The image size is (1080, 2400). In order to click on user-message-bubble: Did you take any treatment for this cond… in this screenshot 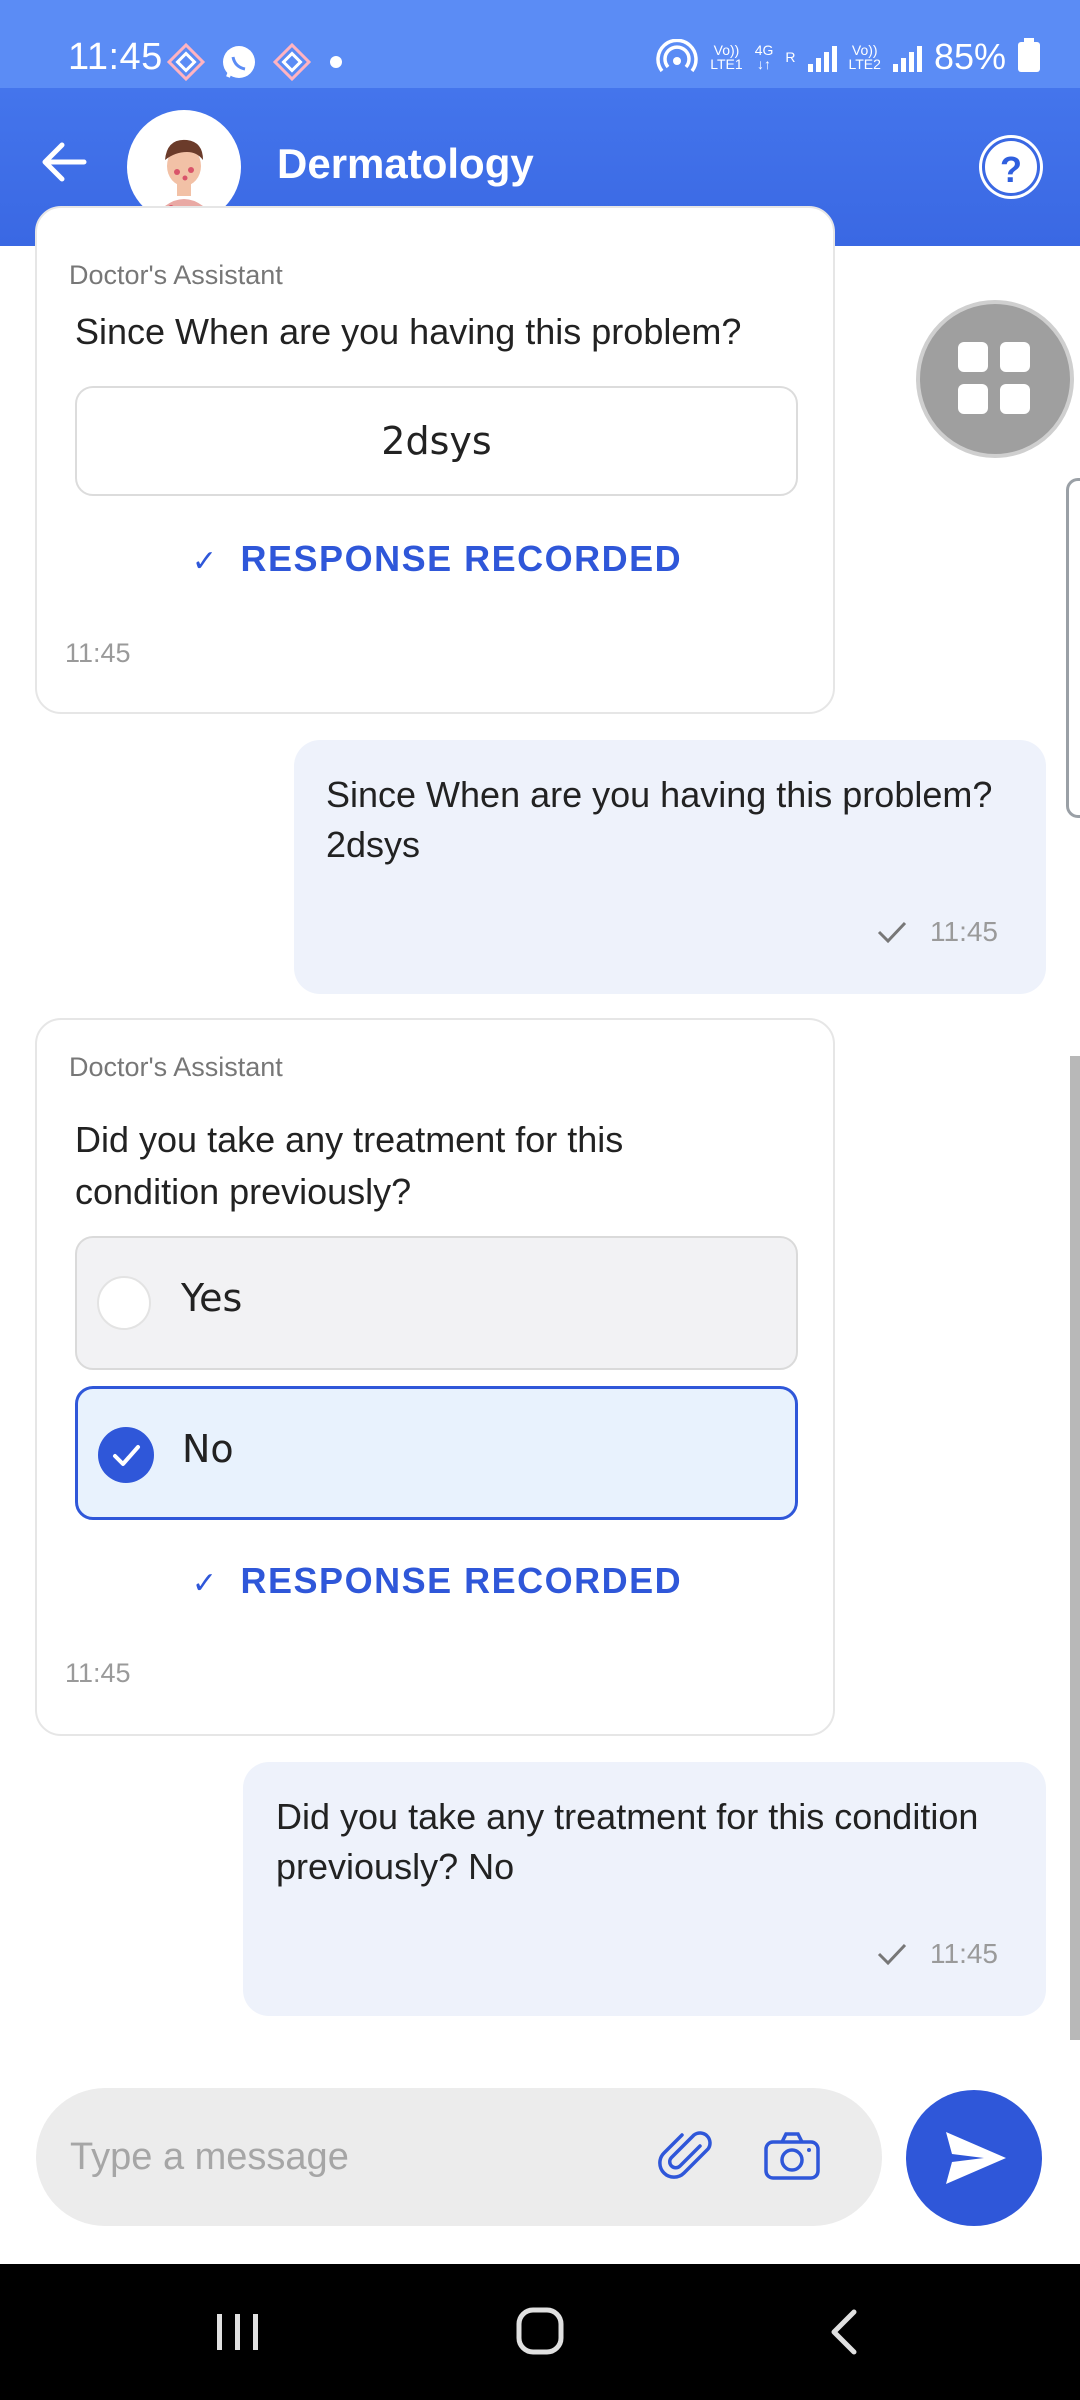, I will do `click(644, 1889)`.